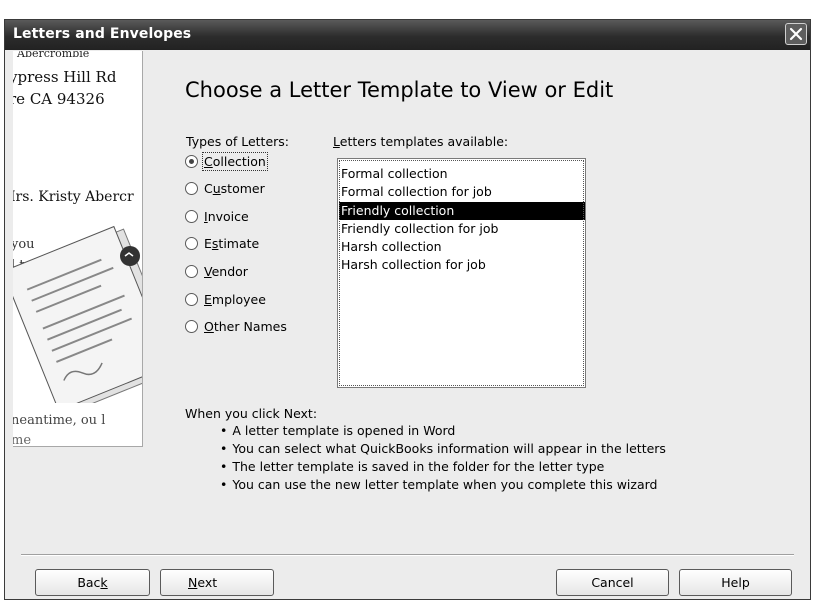 This screenshot has height=603, width=816. I want to click on info-intro: When you click Next:, so click(251, 413).